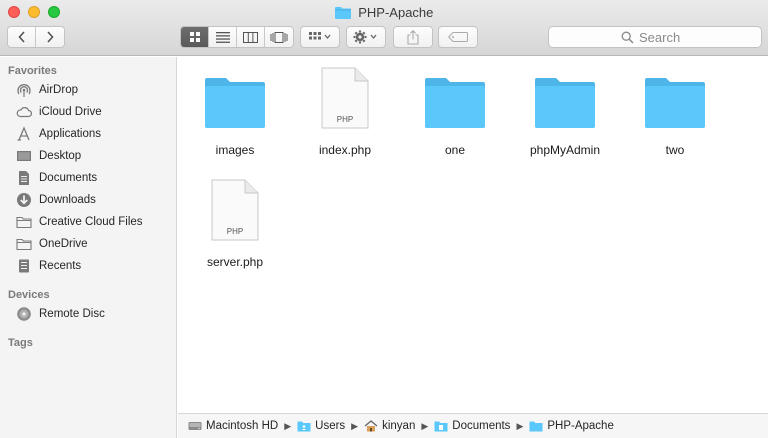 The height and width of the screenshot is (438, 768). I want to click on recents-icon, so click(24, 266).